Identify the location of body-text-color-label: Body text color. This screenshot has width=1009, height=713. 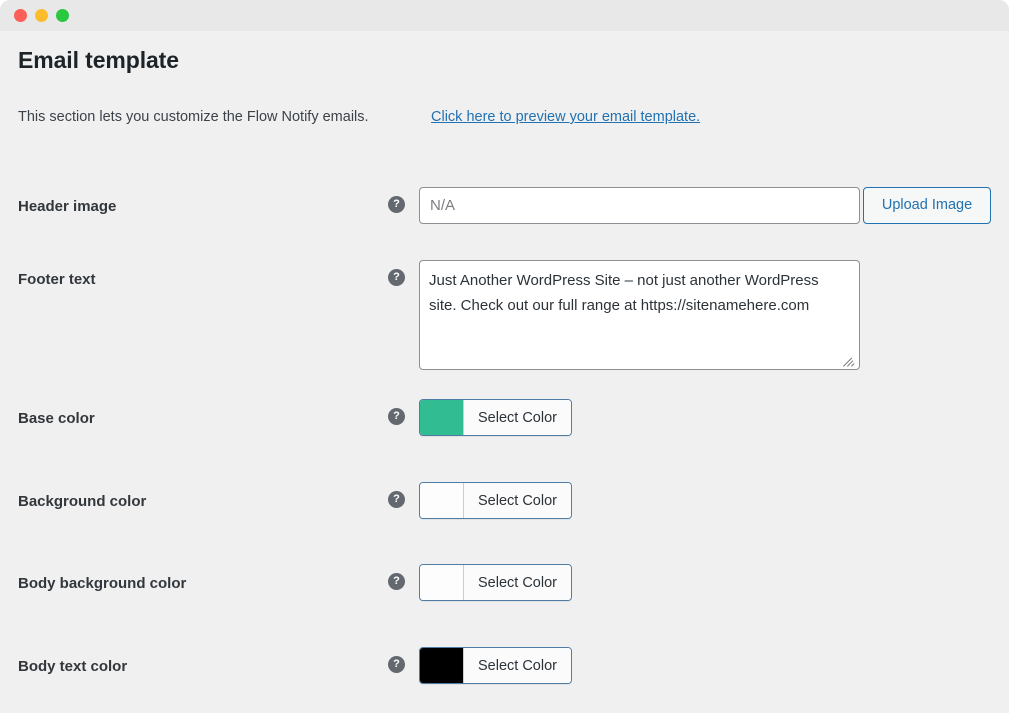
(73, 666).